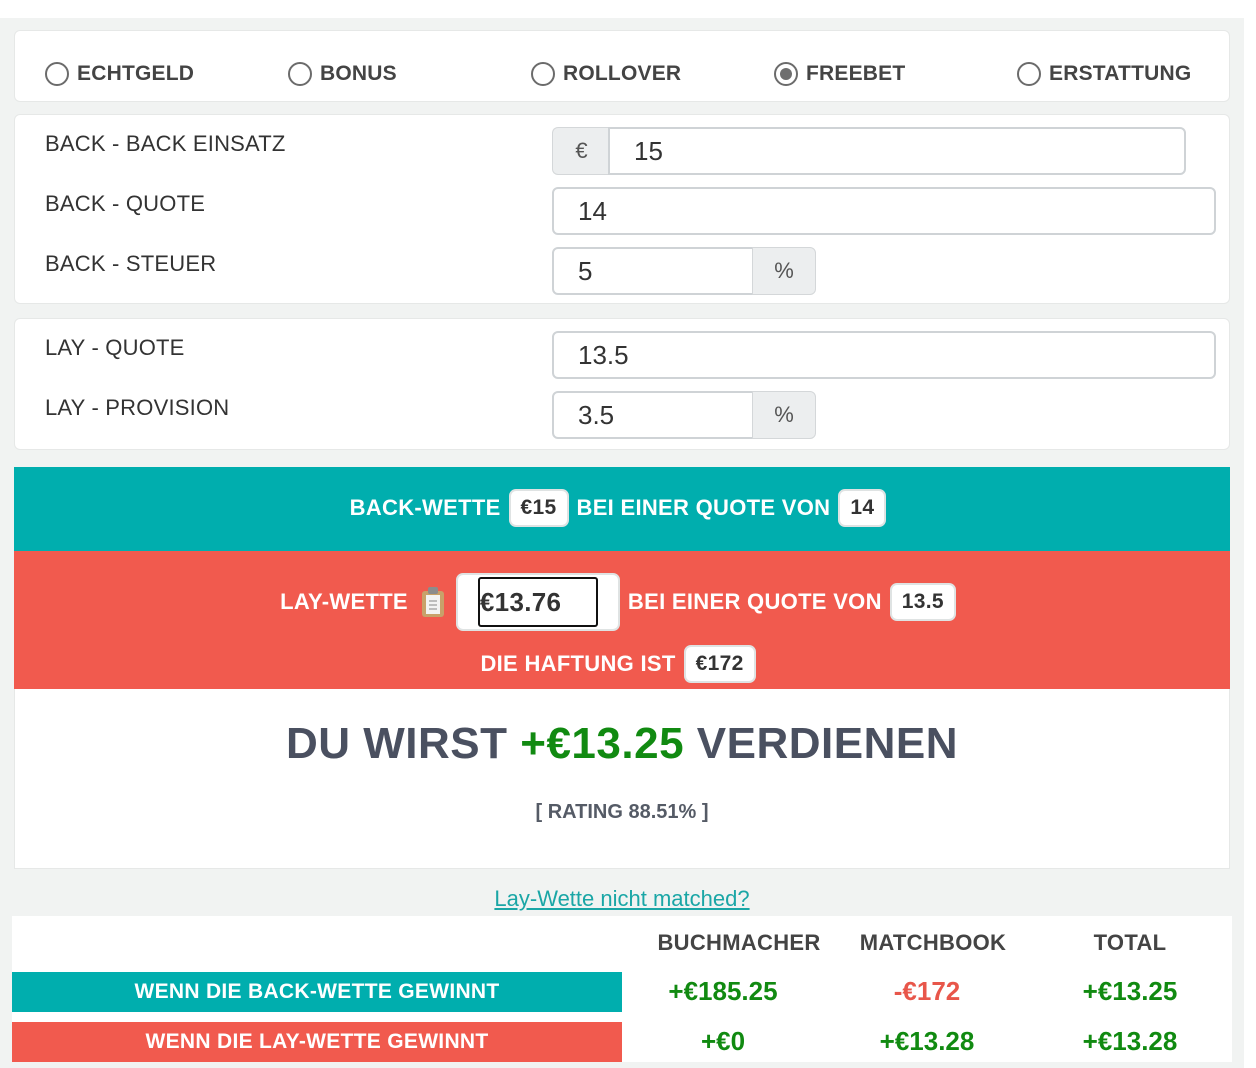 This screenshot has height=1068, width=1256. What do you see at coordinates (397, 743) in the screenshot?
I see `profit-prefix: DU WIRST` at bounding box center [397, 743].